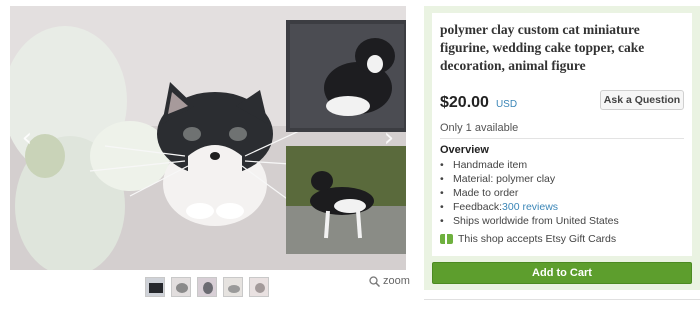  I want to click on list-item: • Ships worldwide from United States, so click(529, 221).